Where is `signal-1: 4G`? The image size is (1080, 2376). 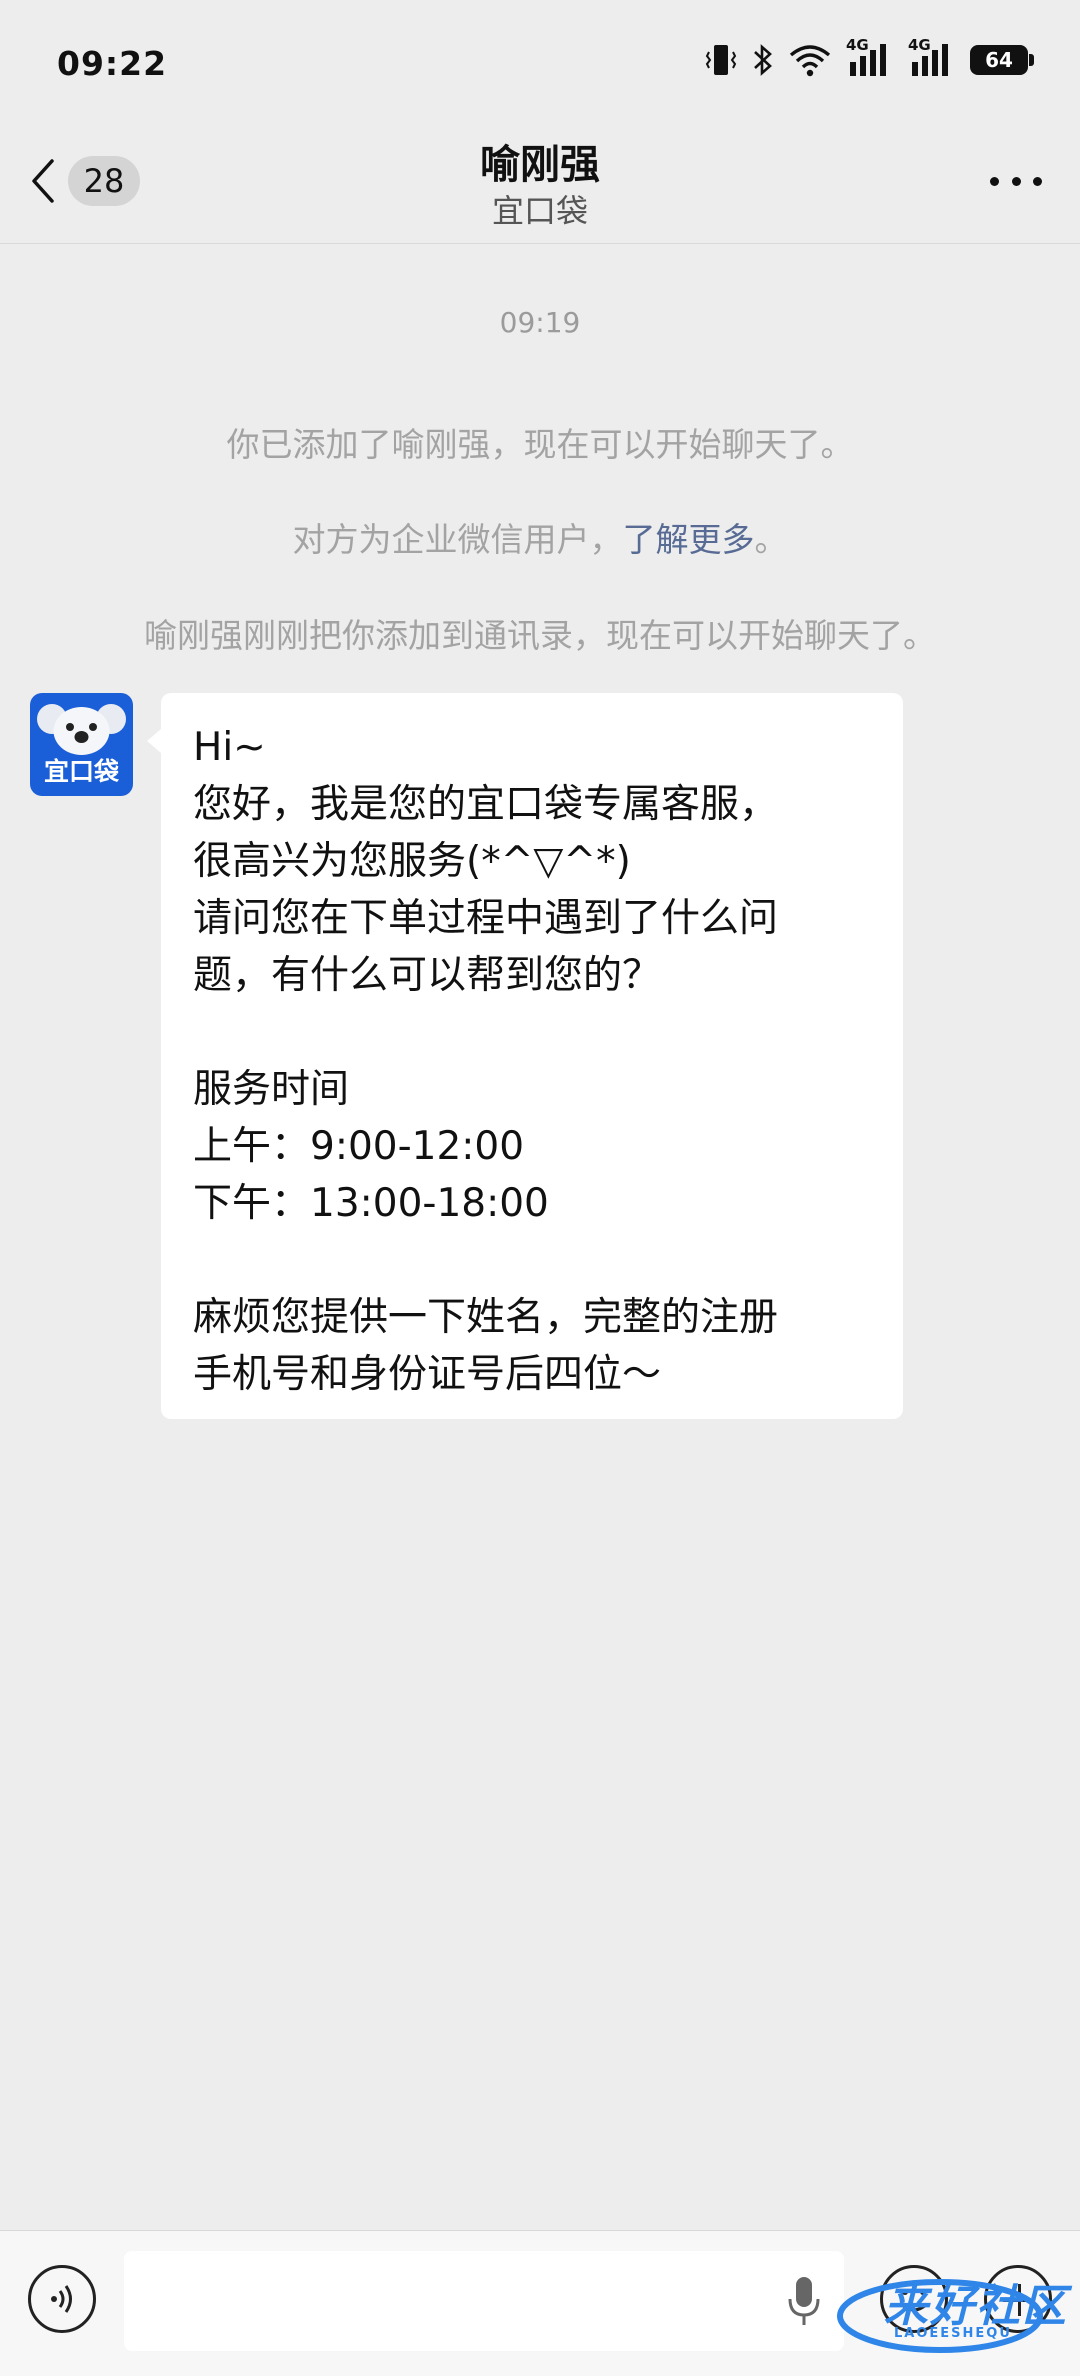 signal-1: 4G is located at coordinates (870, 57).